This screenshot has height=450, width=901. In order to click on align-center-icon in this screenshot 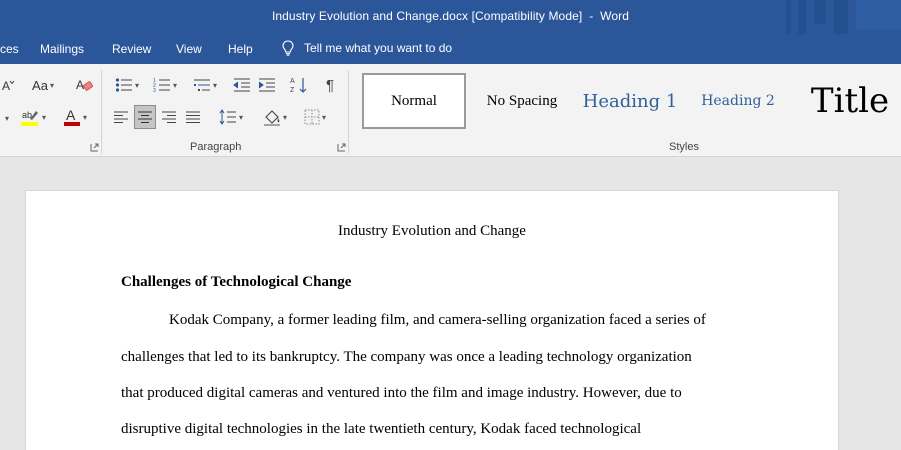, I will do `click(145, 117)`.